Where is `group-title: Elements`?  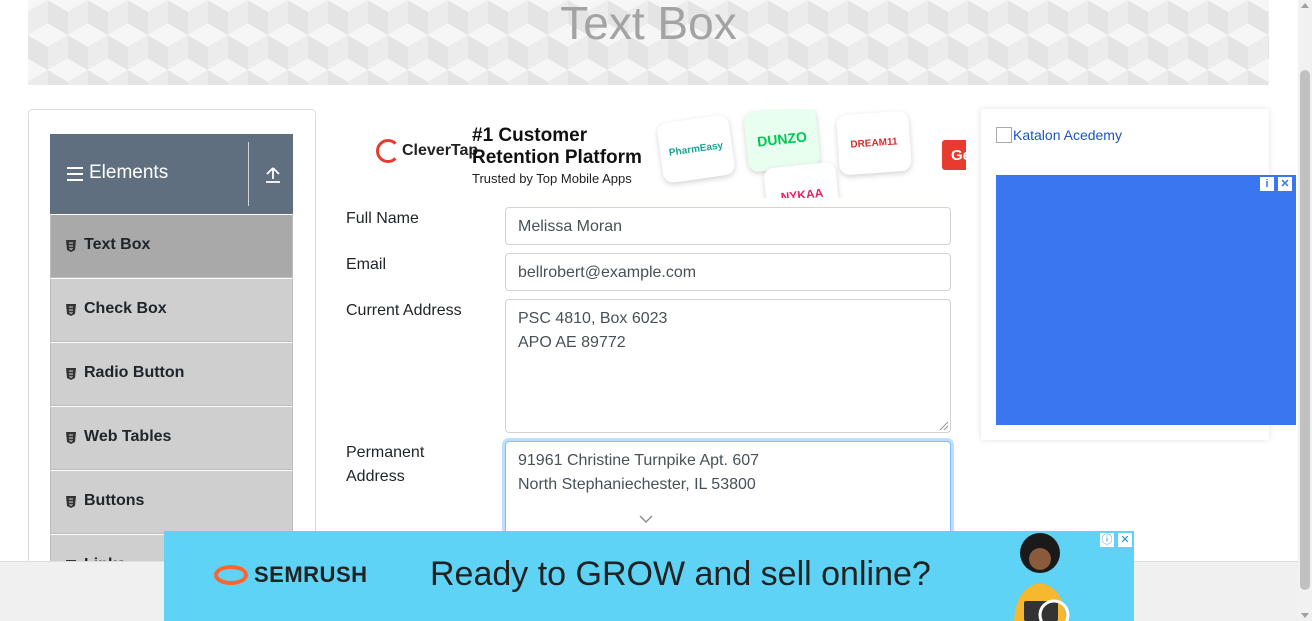 group-title: Elements is located at coordinates (129, 172).